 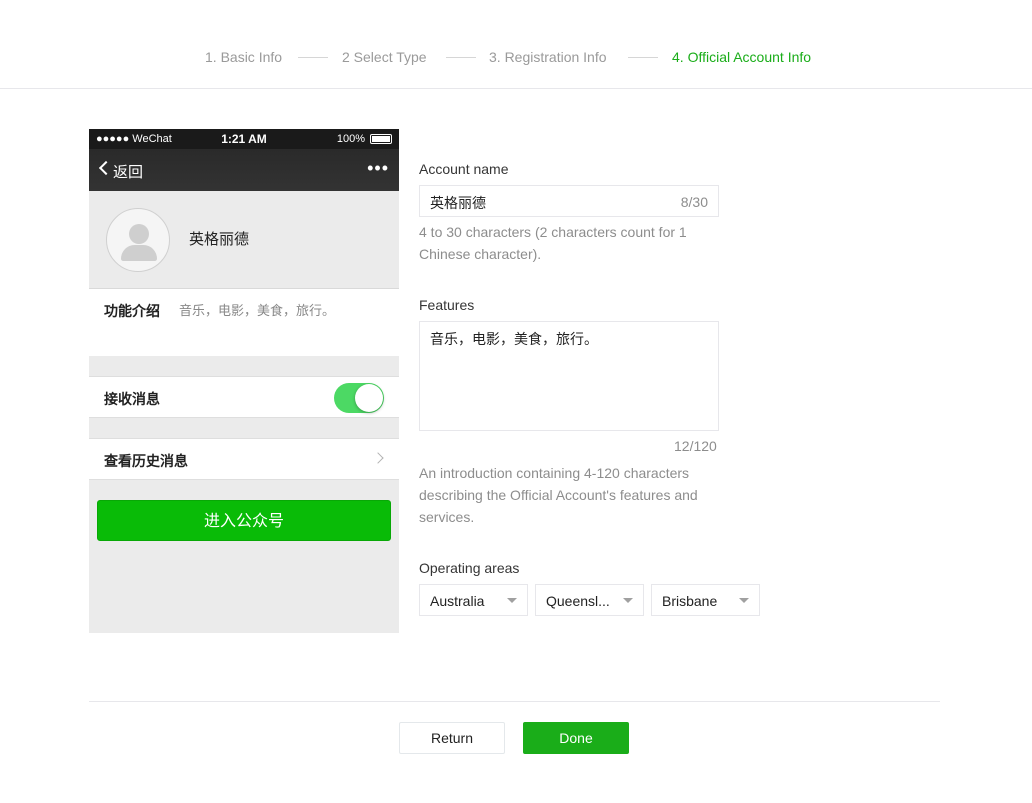 I want to click on intro-label: 功能介绍, so click(x=132, y=311).